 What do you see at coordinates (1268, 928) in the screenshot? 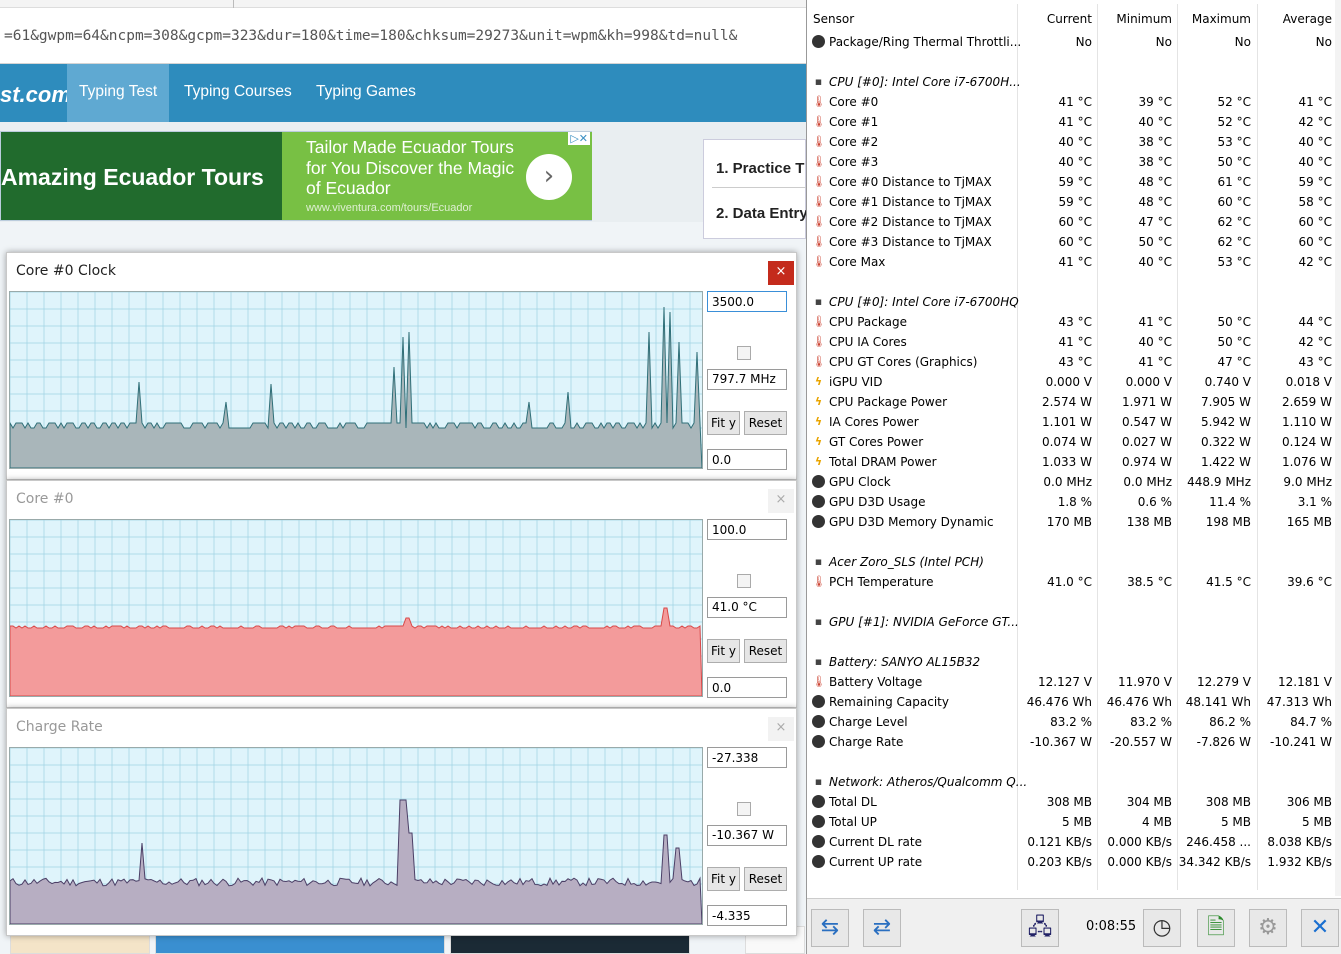
I see `gear-icon: ⚙` at bounding box center [1268, 928].